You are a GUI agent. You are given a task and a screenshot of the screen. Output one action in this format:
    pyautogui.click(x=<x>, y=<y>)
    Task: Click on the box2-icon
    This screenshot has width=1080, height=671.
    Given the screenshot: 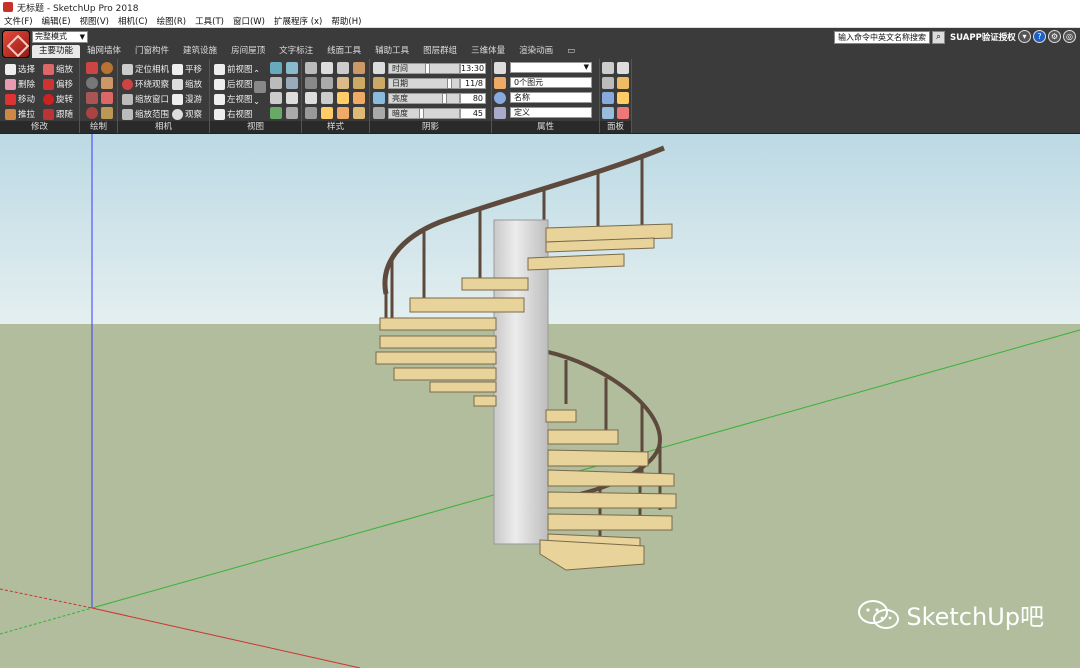 What is the action you would take?
    pyautogui.click(x=327, y=113)
    